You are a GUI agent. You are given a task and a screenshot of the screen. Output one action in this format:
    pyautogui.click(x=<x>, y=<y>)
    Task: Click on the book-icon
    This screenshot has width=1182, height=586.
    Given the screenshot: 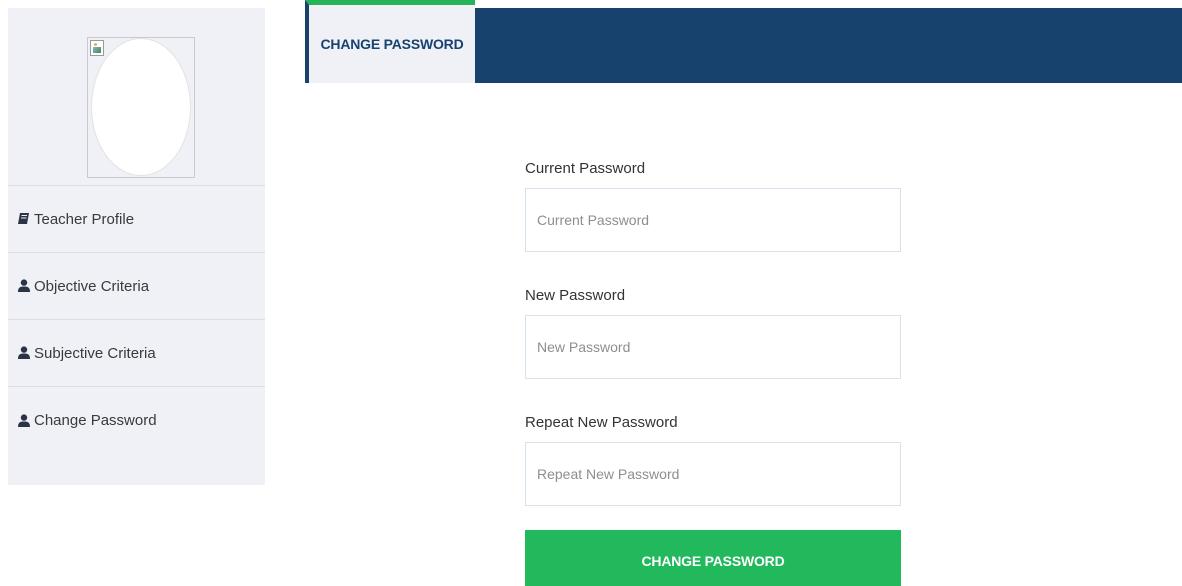 What is the action you would take?
    pyautogui.click(x=23, y=218)
    